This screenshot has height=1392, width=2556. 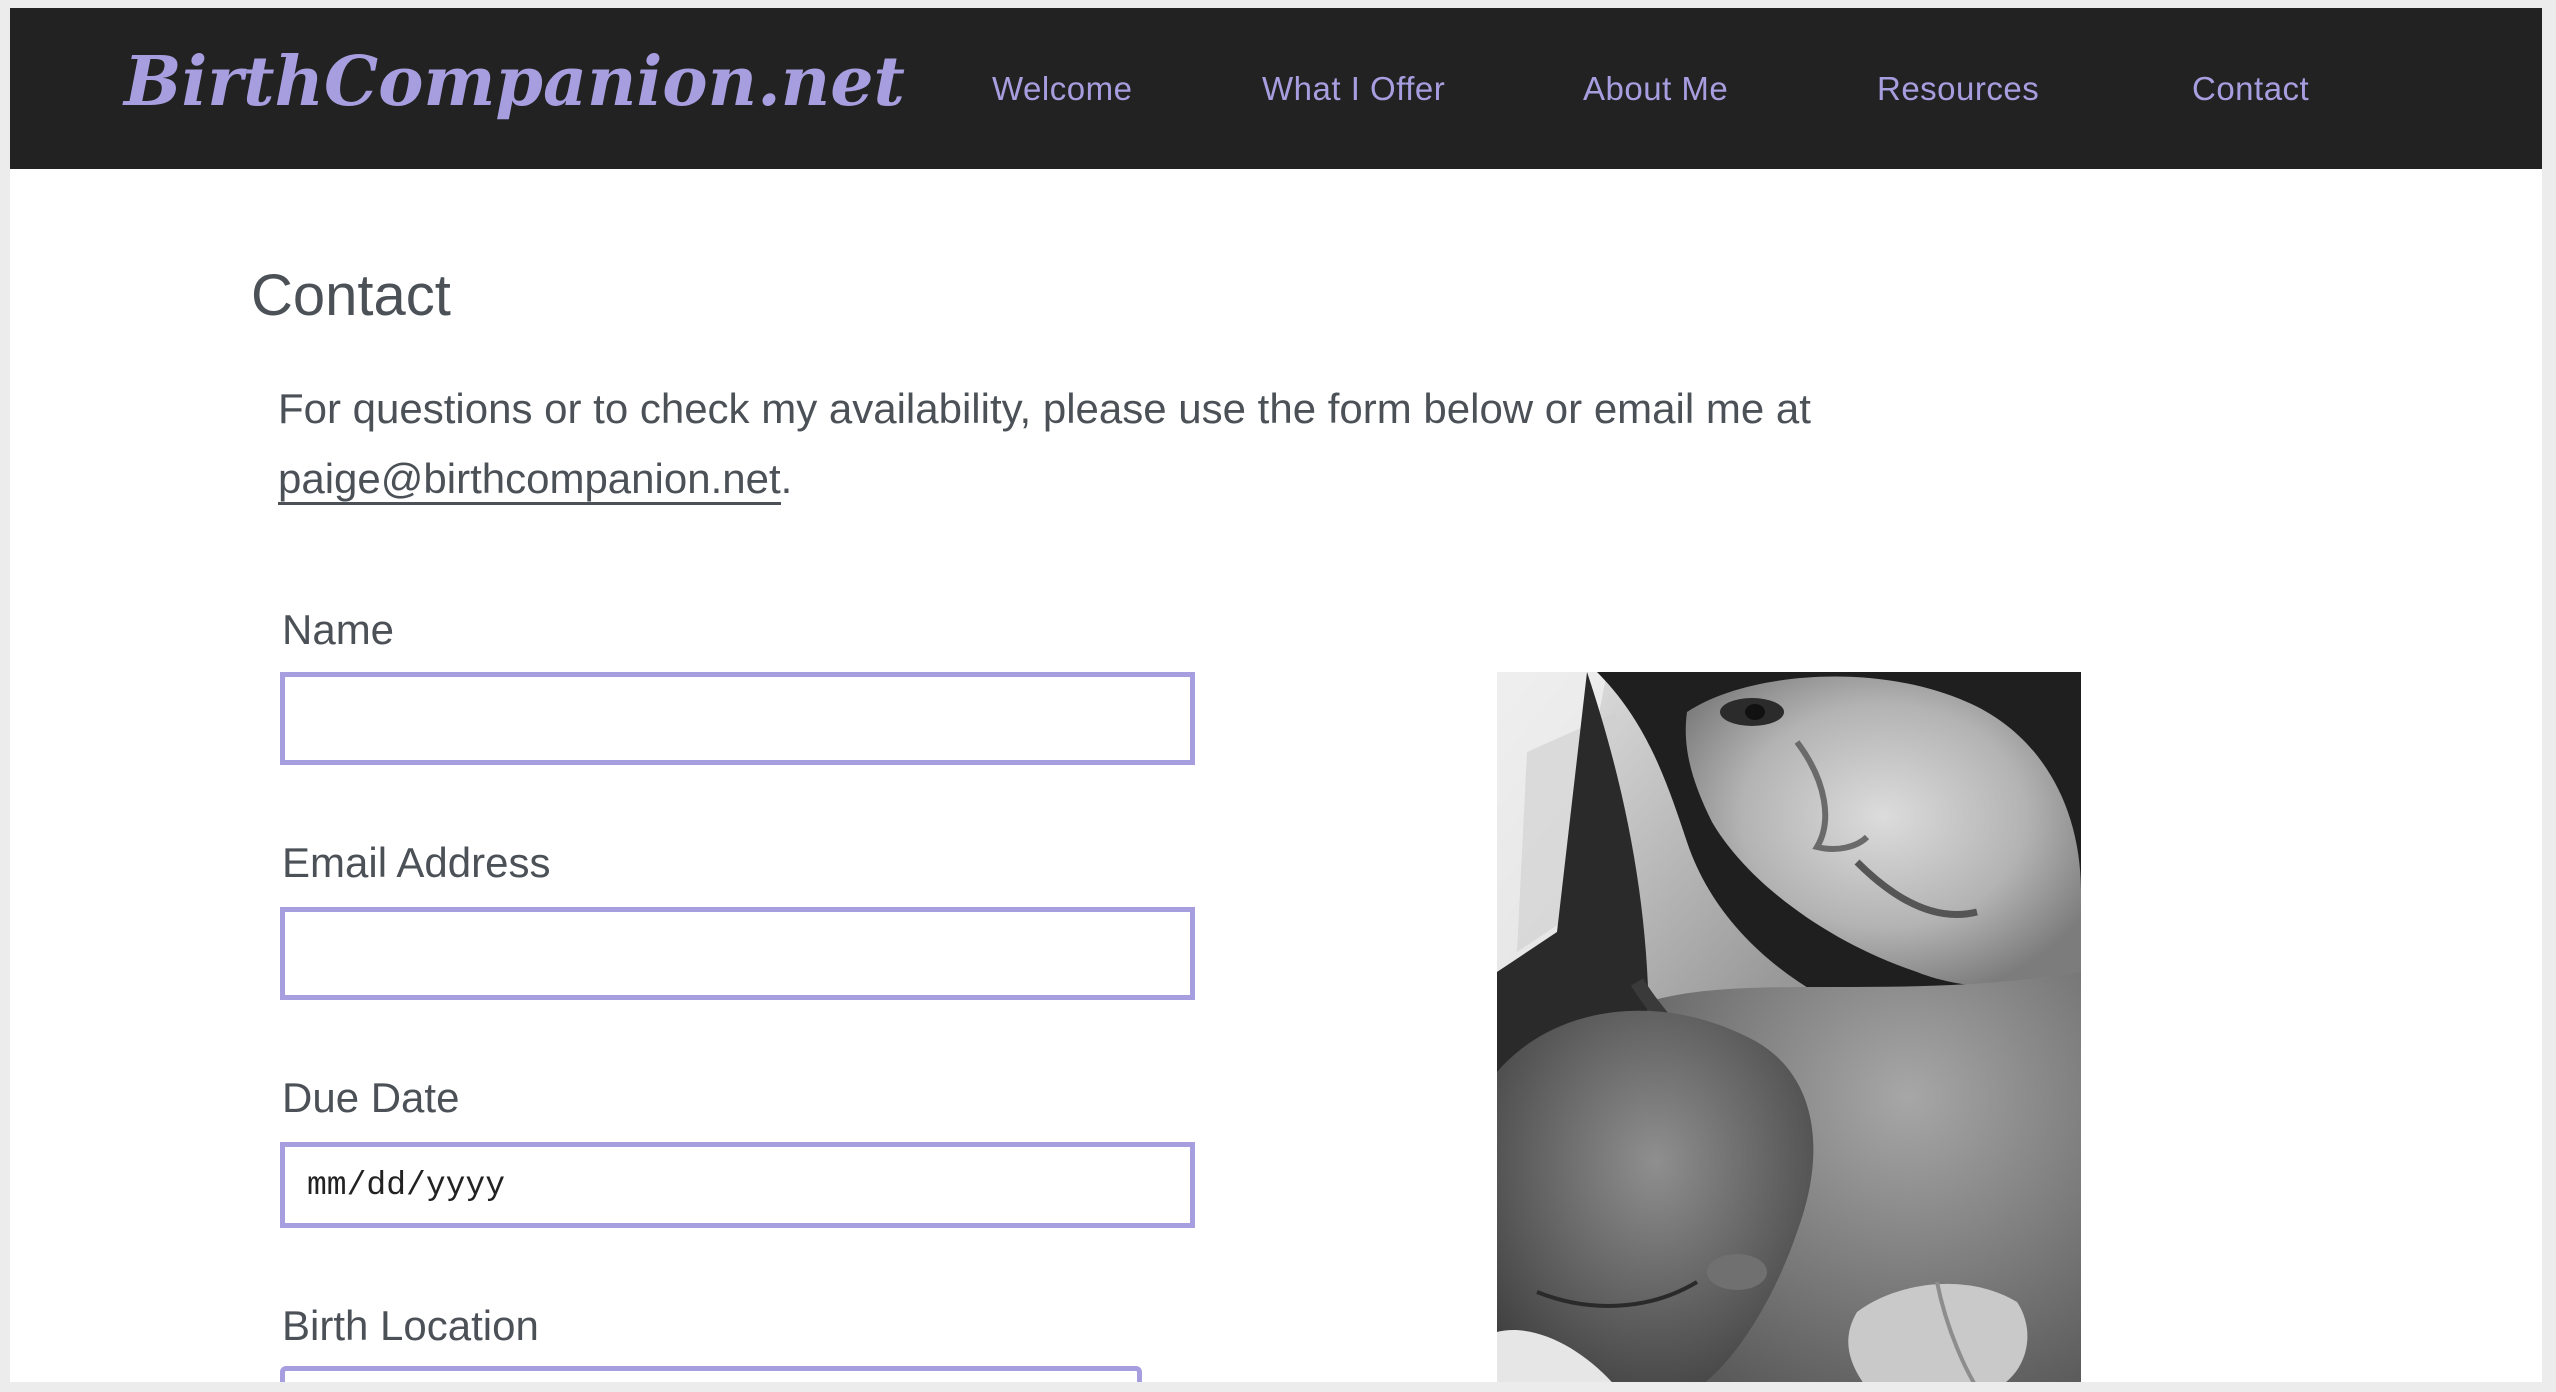 I want to click on name-label: Name, so click(x=338, y=629).